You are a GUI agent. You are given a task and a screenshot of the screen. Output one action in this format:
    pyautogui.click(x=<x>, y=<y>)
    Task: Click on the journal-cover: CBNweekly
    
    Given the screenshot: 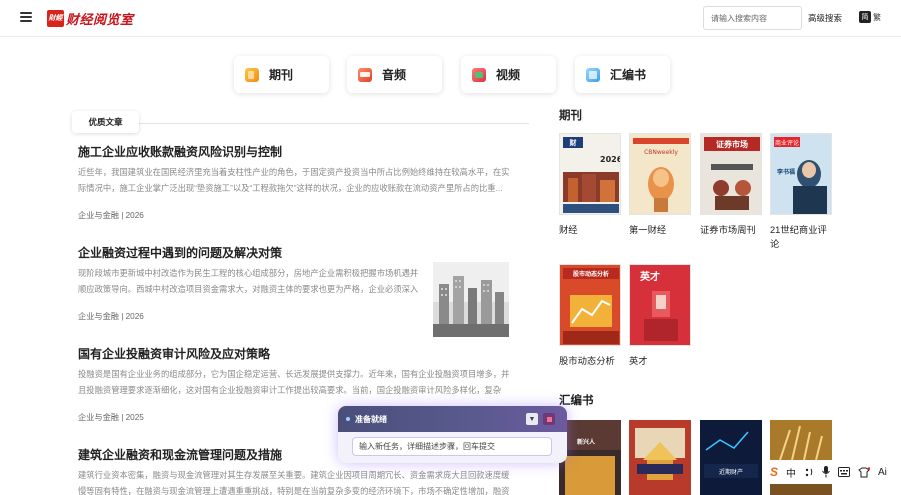 What is the action you would take?
    pyautogui.click(x=660, y=174)
    